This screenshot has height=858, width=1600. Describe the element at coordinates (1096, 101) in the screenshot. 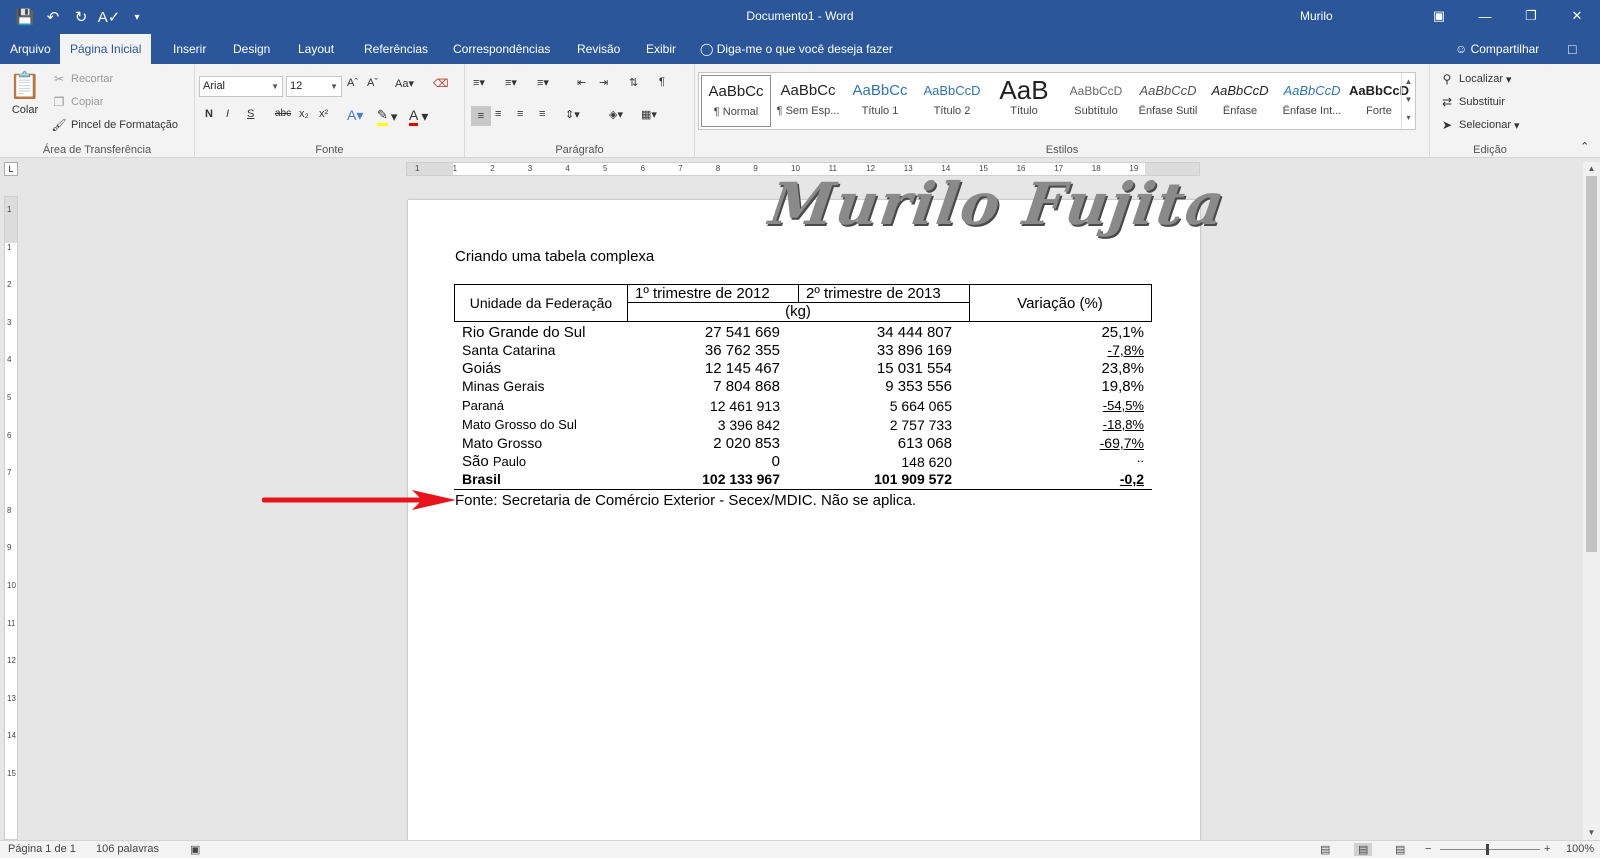

I see `style-subtitle: AaBbCcD Subtítulo` at that location.